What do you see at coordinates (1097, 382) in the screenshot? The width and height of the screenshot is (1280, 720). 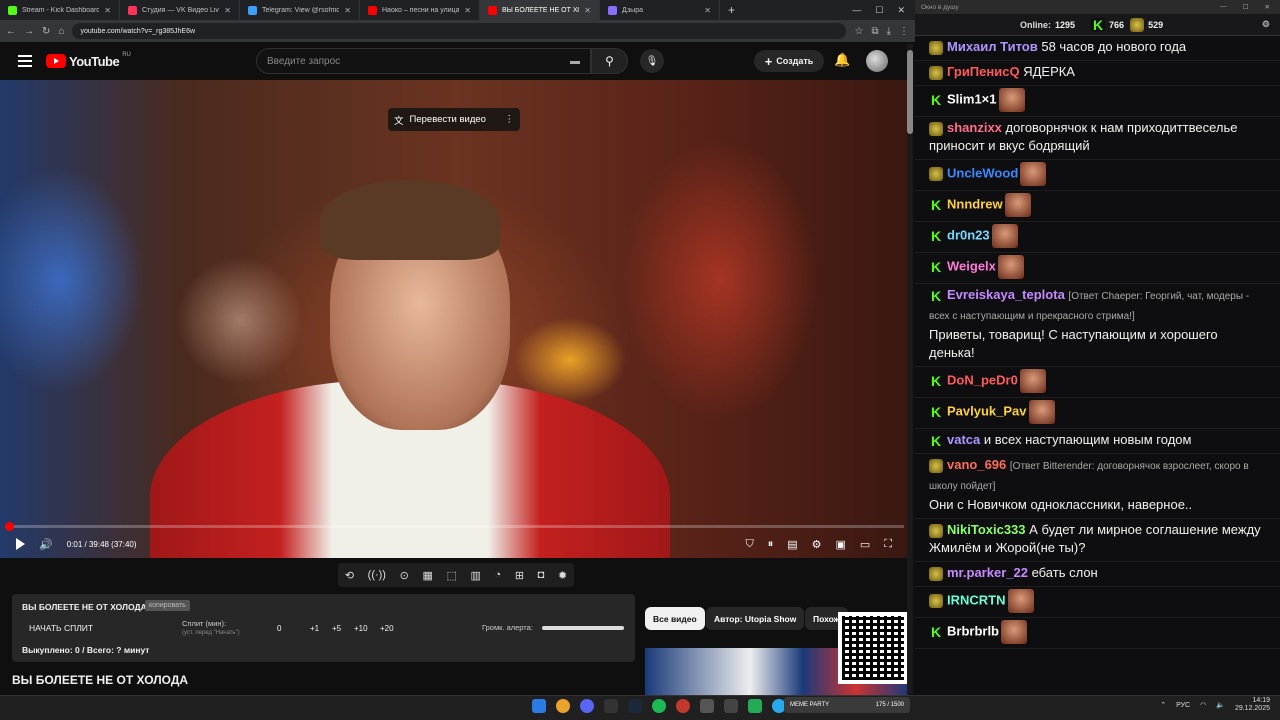 I see `chat-message: K DoN_peDr0` at bounding box center [1097, 382].